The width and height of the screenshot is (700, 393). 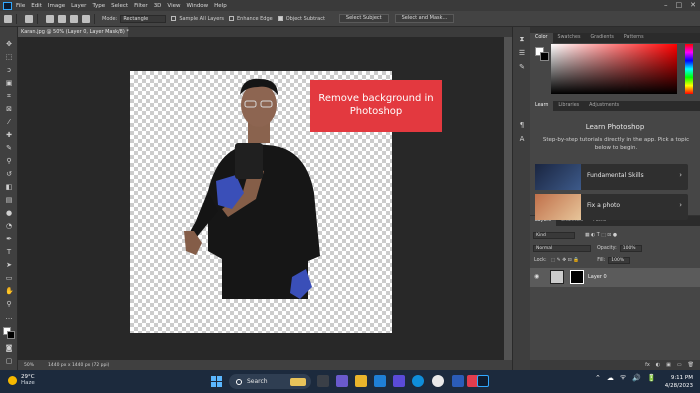 What do you see at coordinates (9, 265) in the screenshot?
I see `path-selection-icon: ➤` at bounding box center [9, 265].